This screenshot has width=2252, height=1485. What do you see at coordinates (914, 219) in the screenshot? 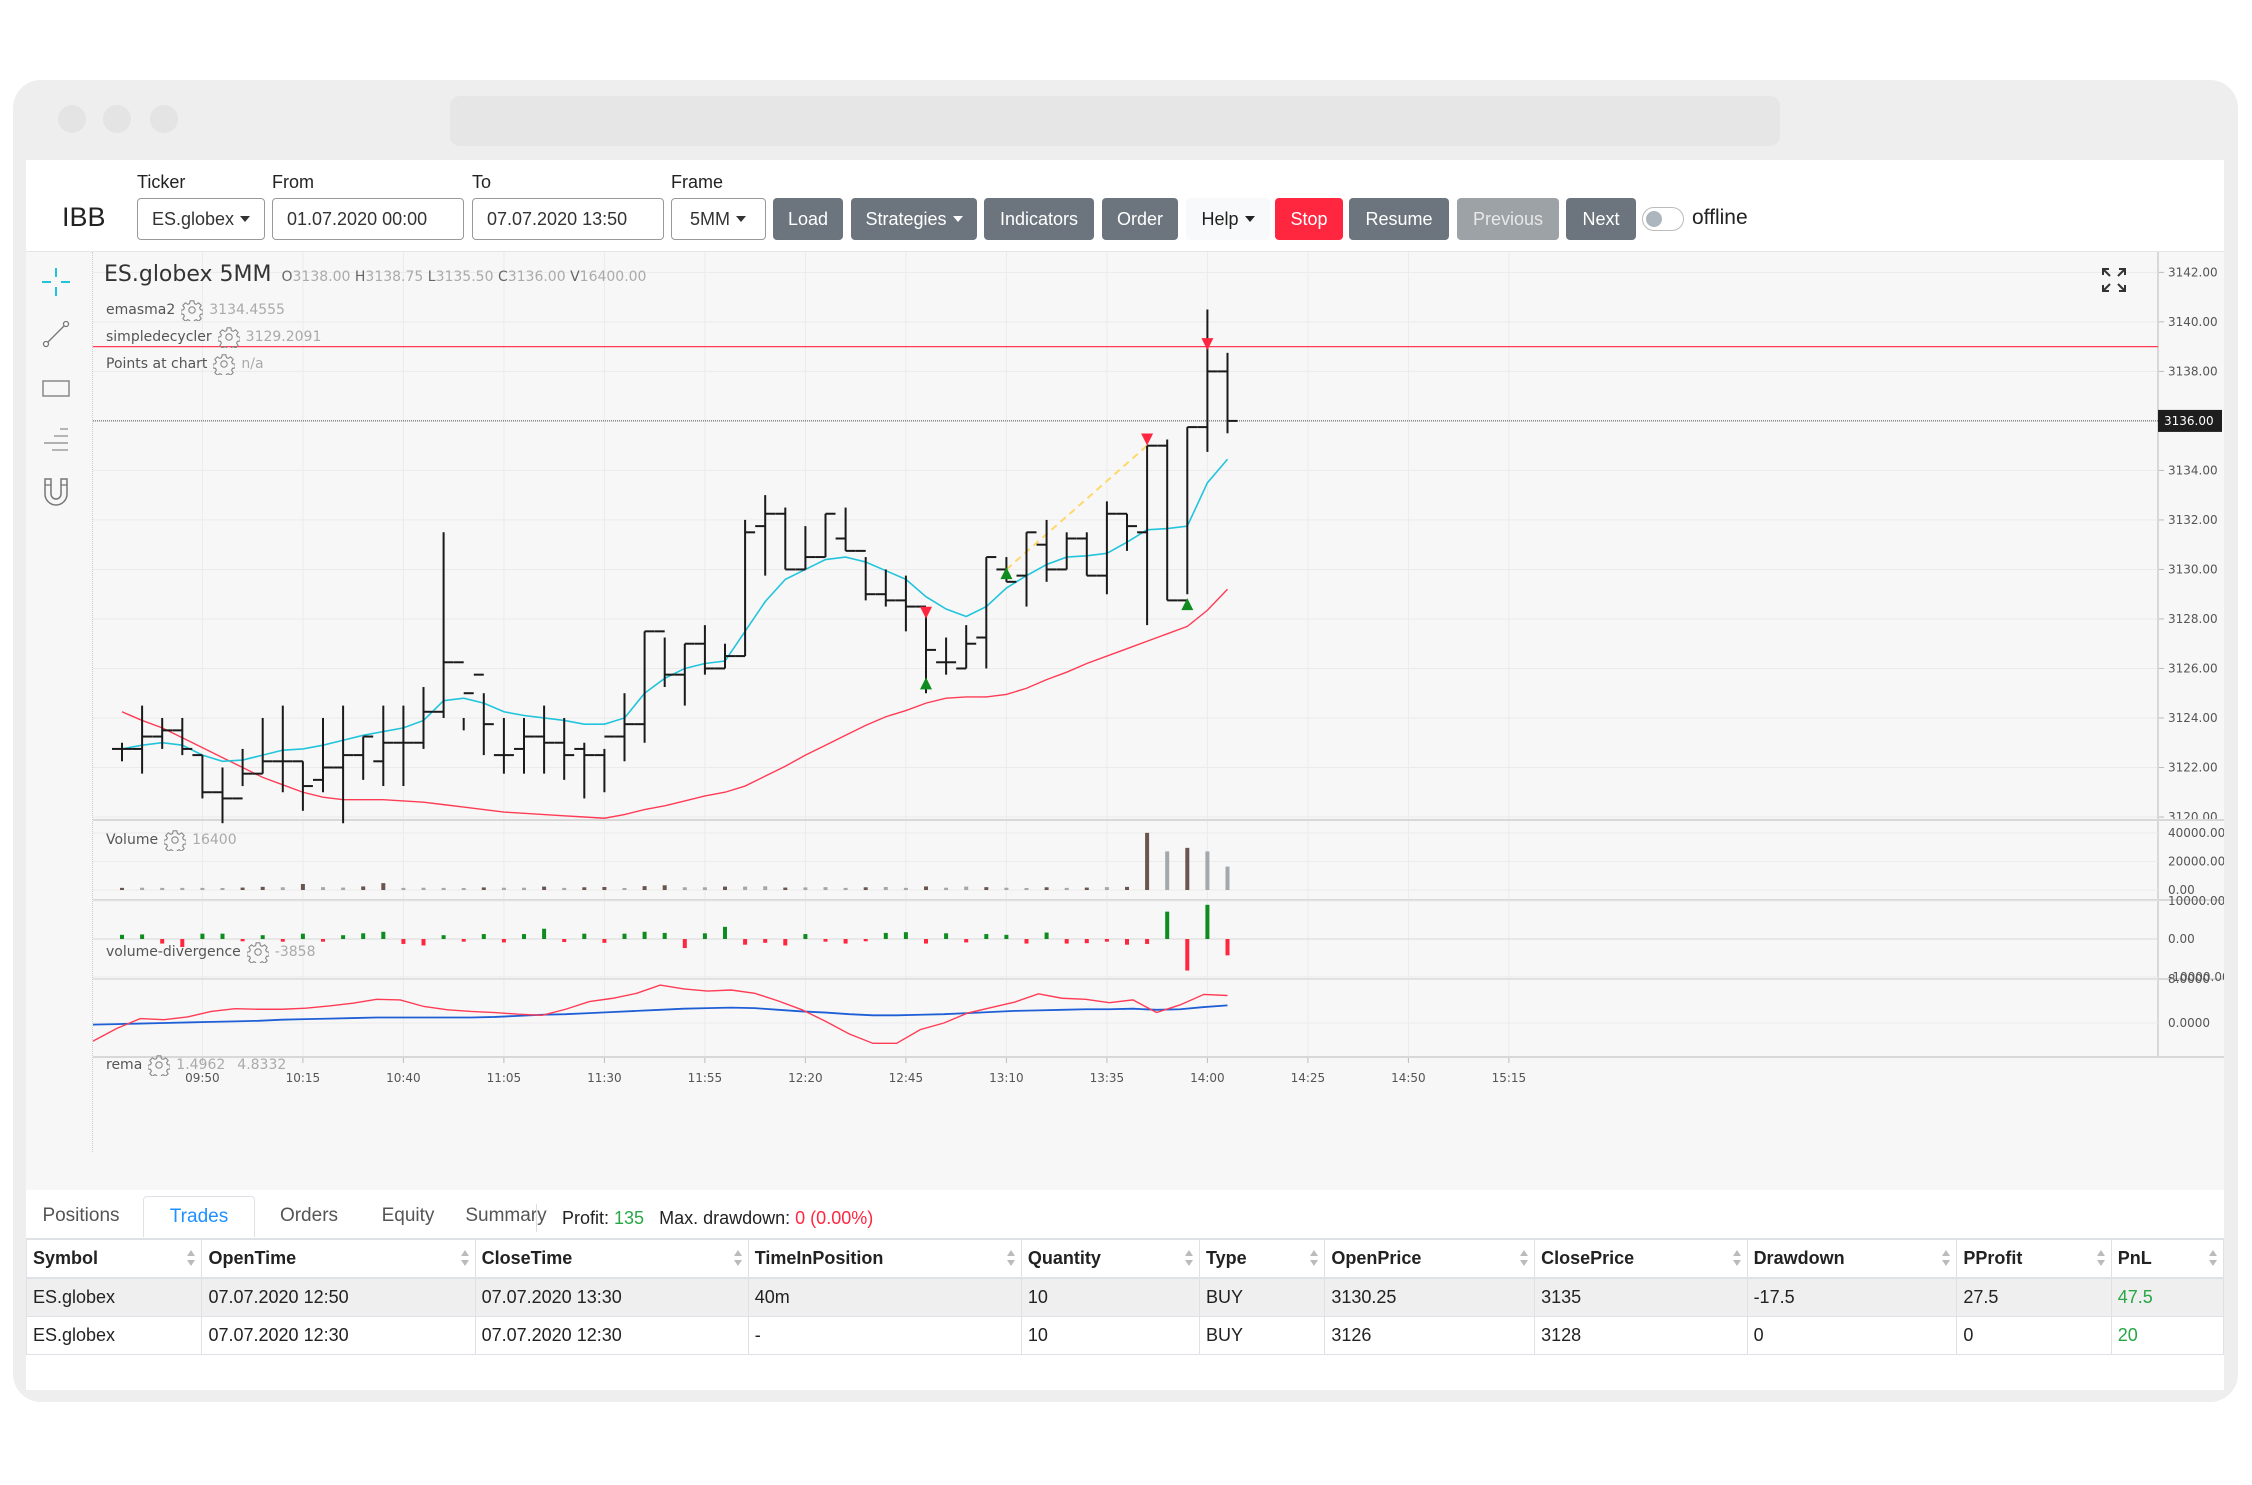
I see `strategies-button: Strategies` at bounding box center [914, 219].